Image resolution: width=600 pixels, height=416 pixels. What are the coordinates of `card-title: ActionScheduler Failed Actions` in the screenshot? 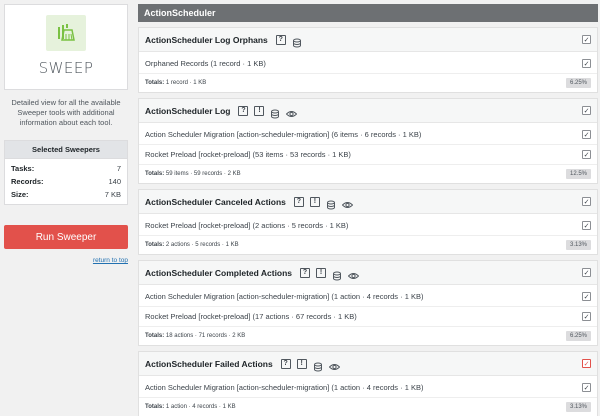 It's located at (209, 363).